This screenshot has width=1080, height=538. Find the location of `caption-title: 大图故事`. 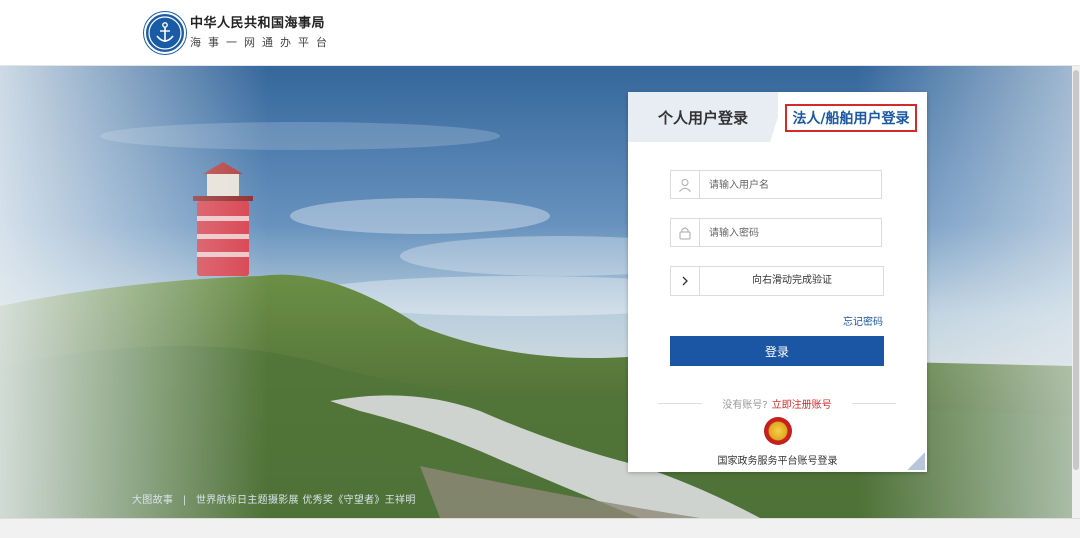

caption-title: 大图故事 is located at coordinates (153, 500).